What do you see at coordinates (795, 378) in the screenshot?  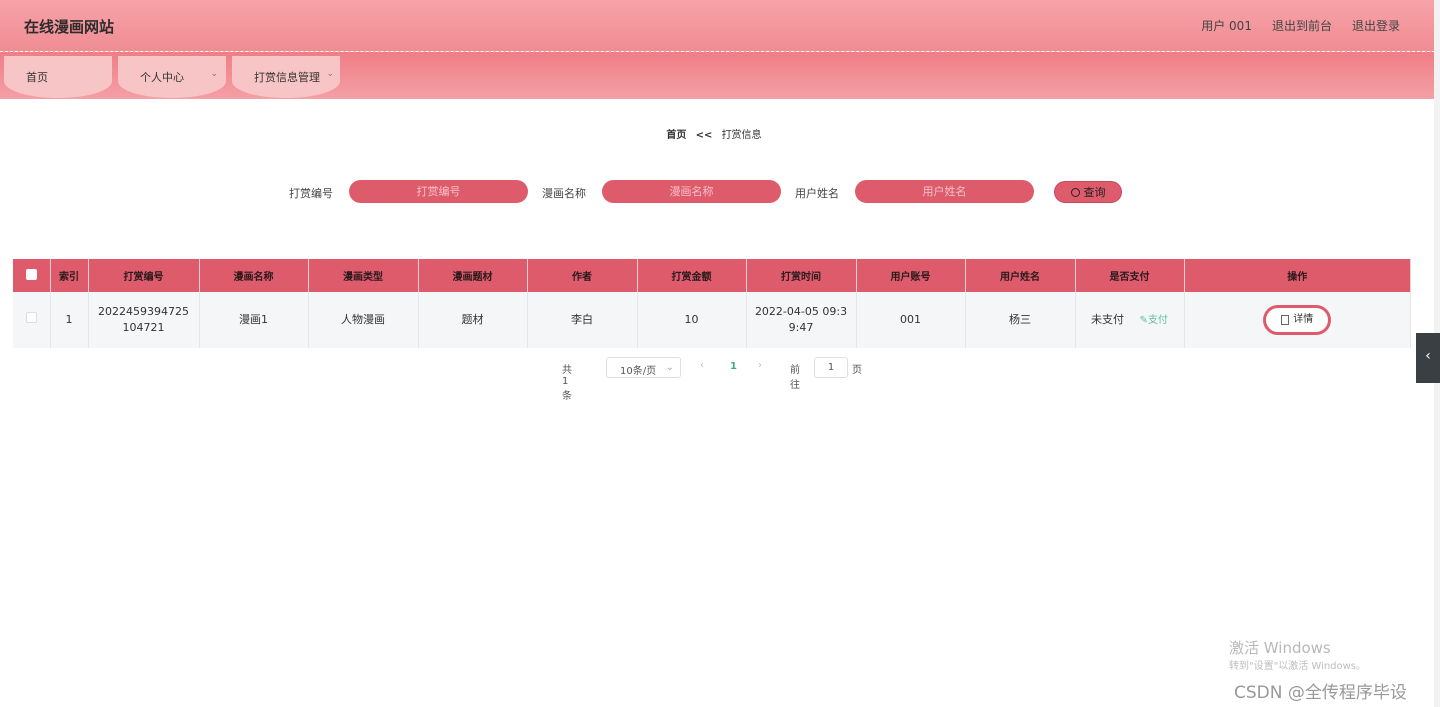 I see `goto-label: 前往` at bounding box center [795, 378].